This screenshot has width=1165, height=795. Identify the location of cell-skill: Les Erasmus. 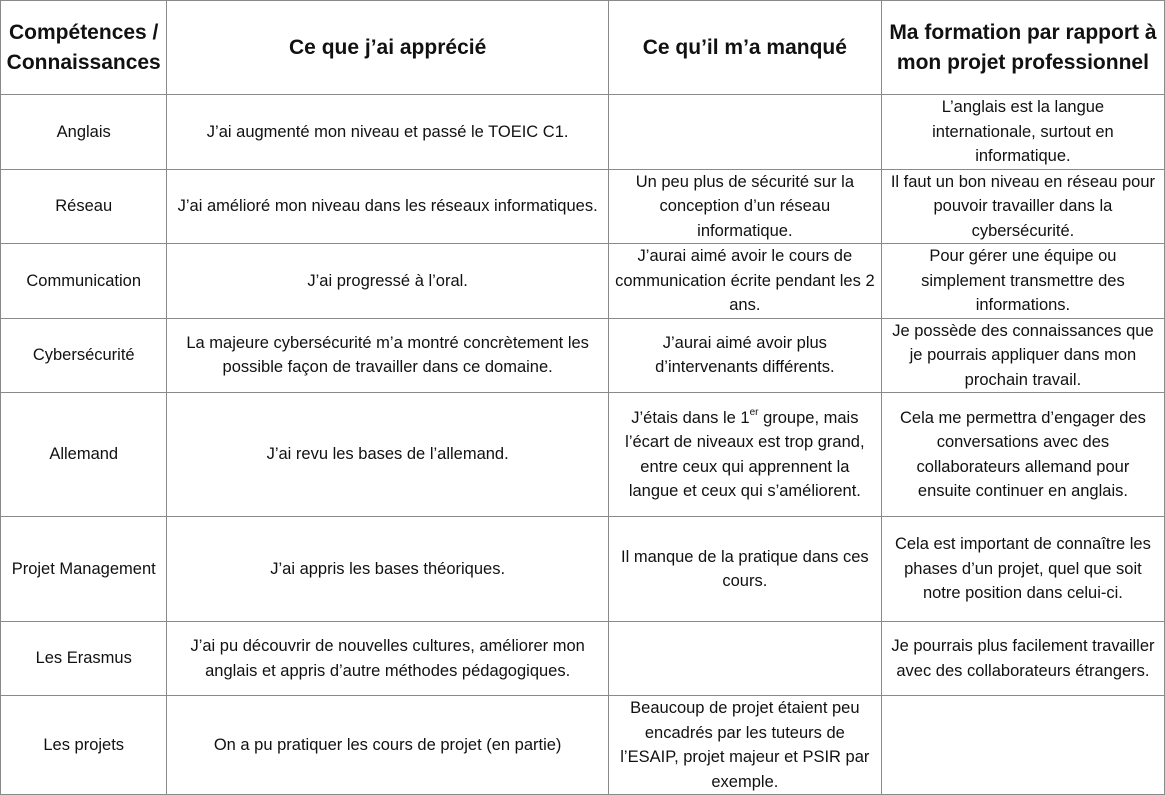
(84, 658).